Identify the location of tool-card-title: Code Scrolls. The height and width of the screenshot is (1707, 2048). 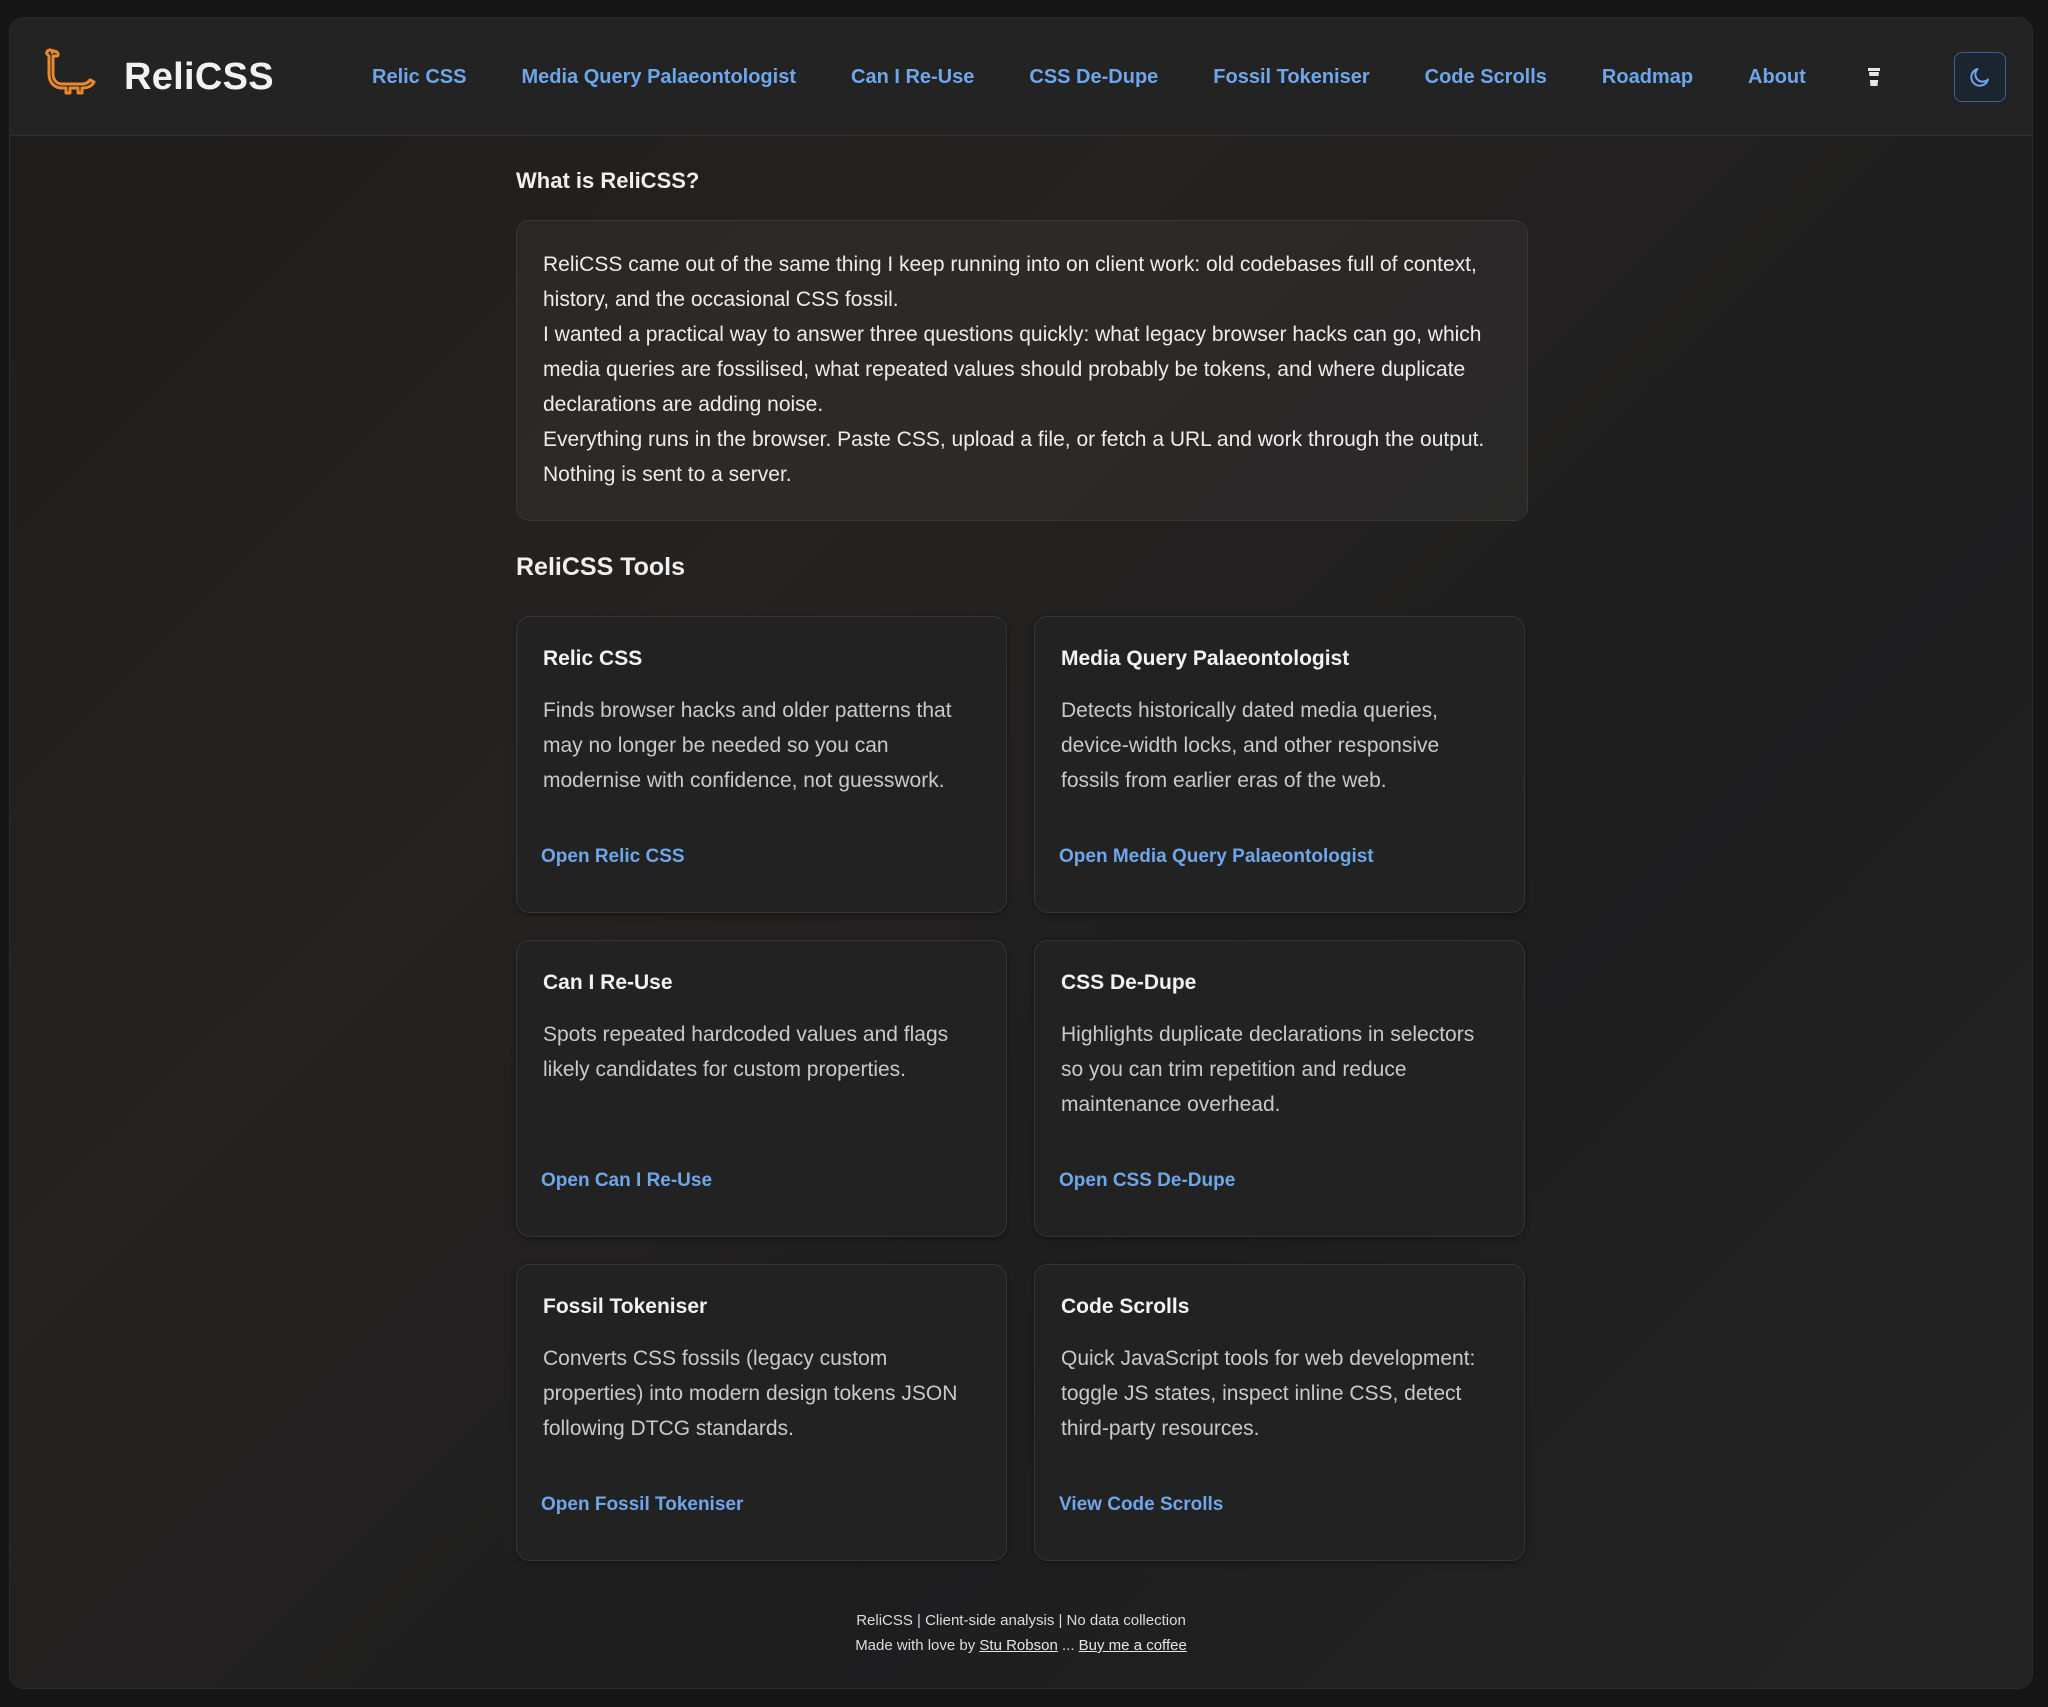
(1125, 1306).